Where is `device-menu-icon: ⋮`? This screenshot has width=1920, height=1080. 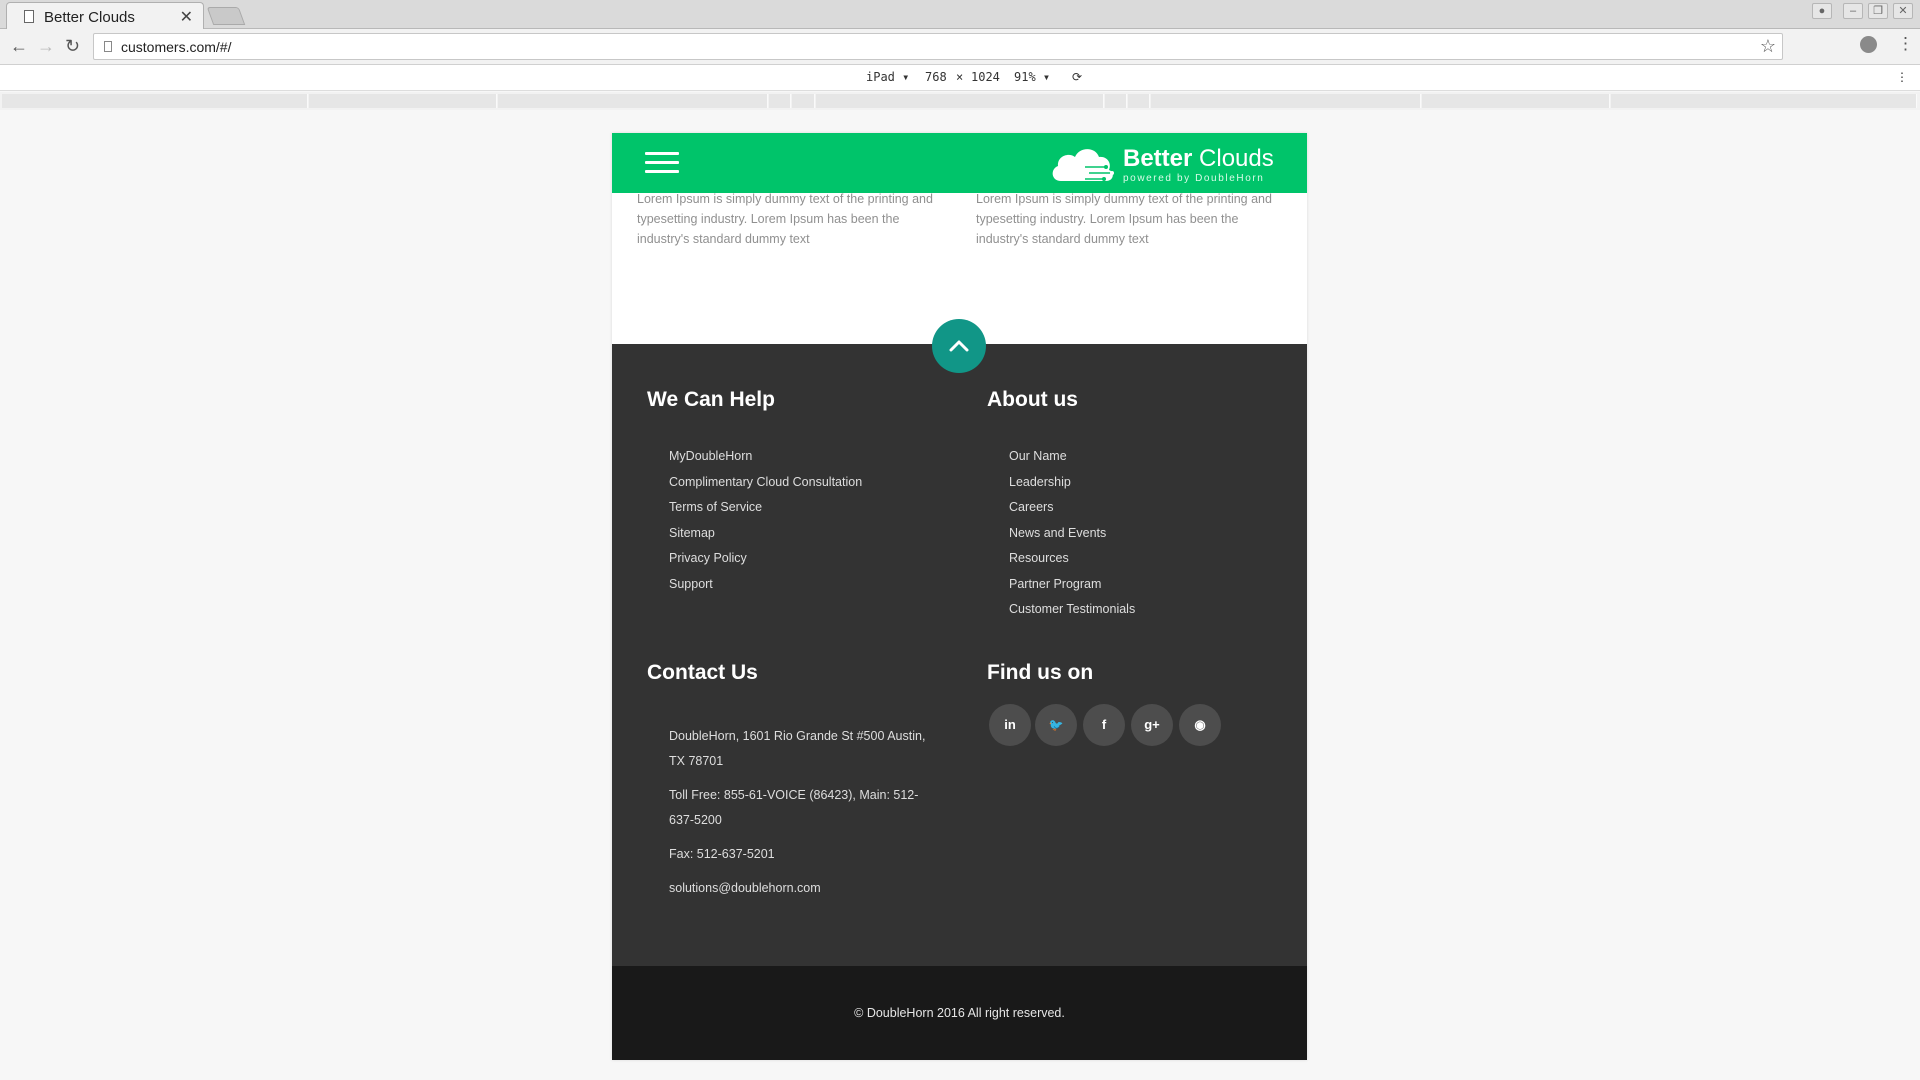
device-menu-icon: ⋮ is located at coordinates (1902, 77).